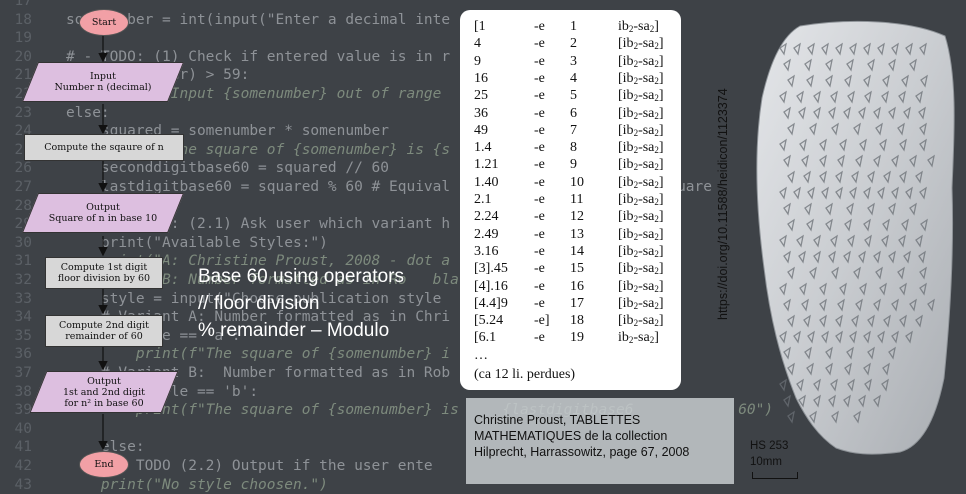  What do you see at coordinates (104, 392) in the screenshot?
I see `flow-output2-line2: 1st and 2nd digit` at bounding box center [104, 392].